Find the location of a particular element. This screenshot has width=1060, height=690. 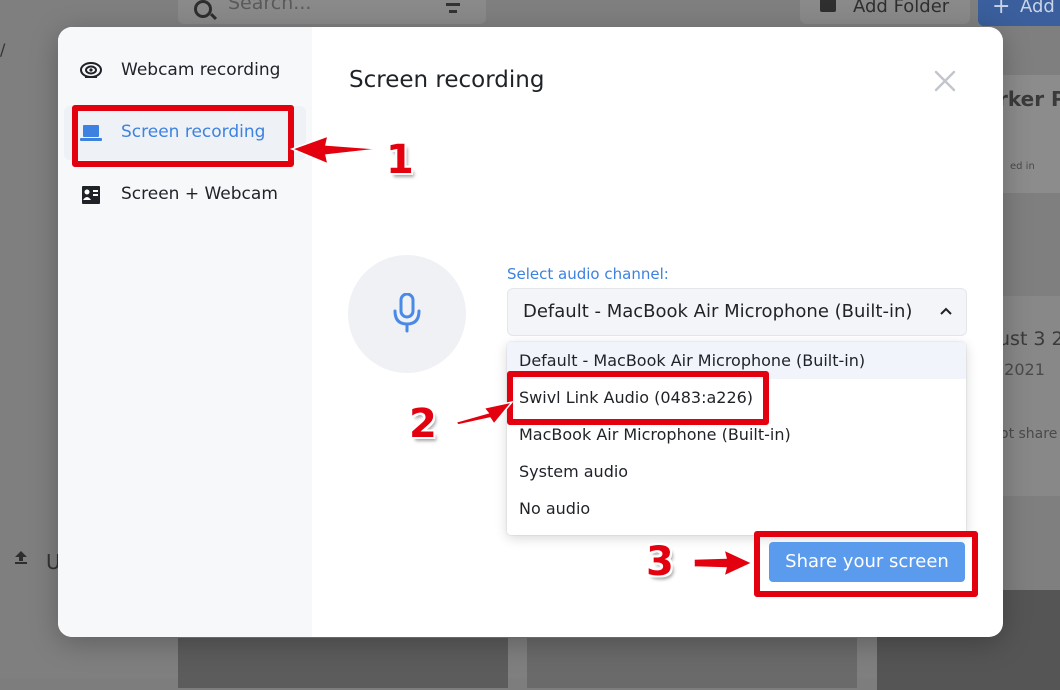

sidebar-item-label: Webcam recording is located at coordinates (201, 70).